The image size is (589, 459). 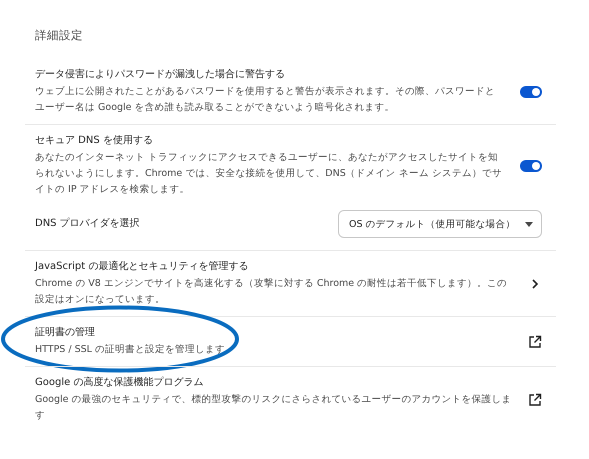 I want to click on setting-title: Google の高度な保護機能プログラム, so click(x=119, y=383).